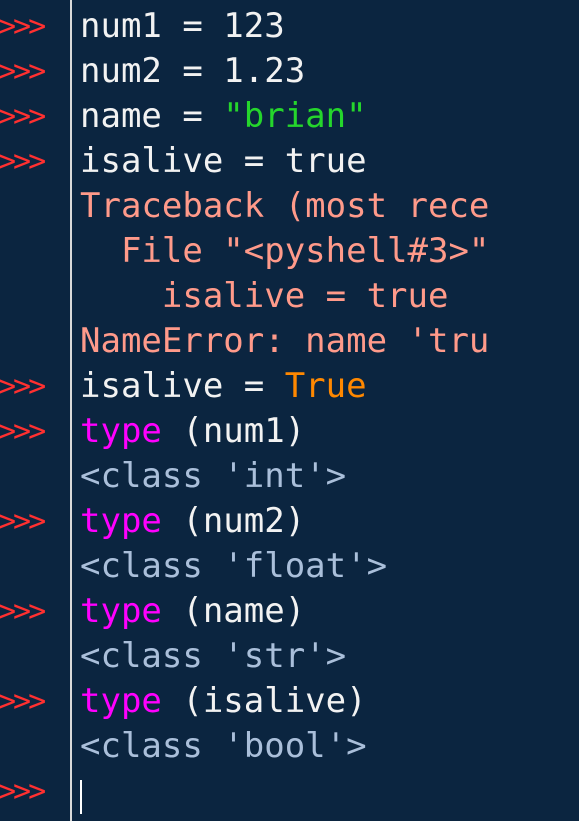 Image resolution: width=579 pixels, height=821 pixels. I want to click on output-line: <class 'float'>, so click(233, 566).